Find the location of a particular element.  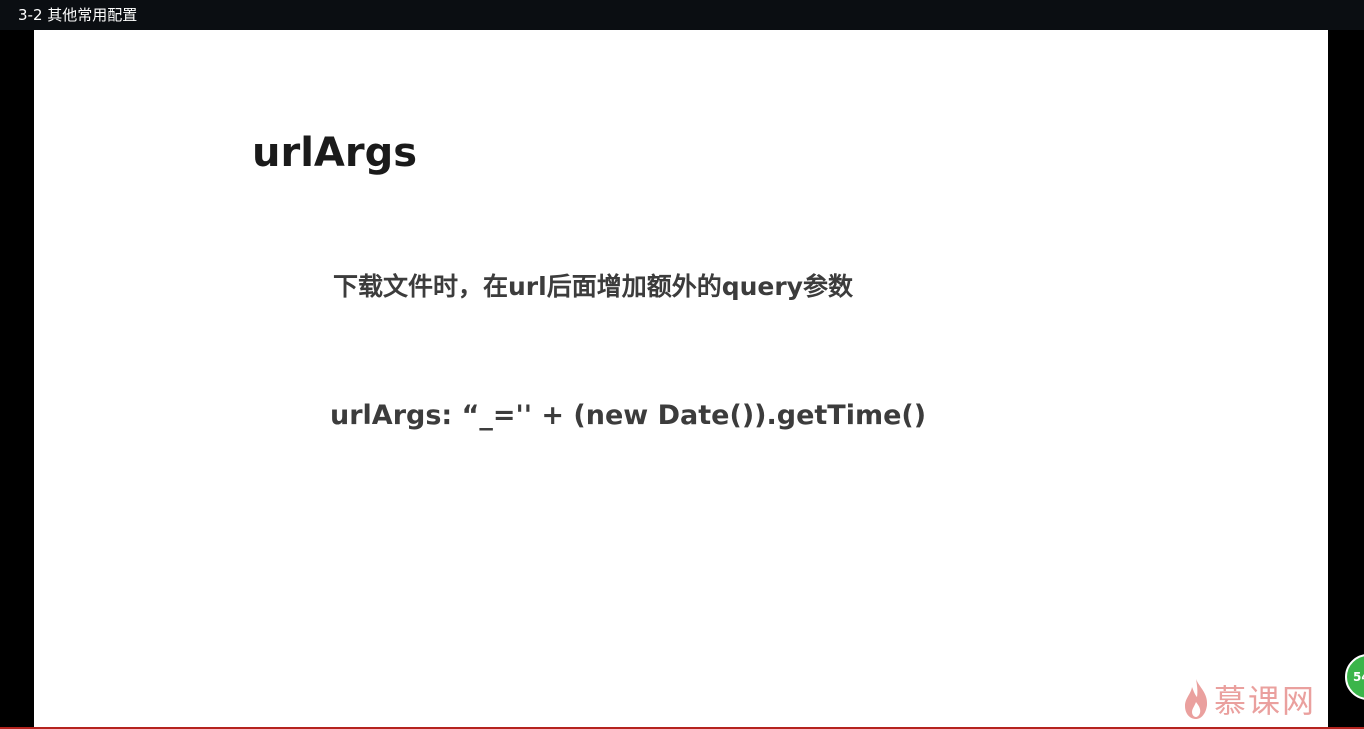

badge-value: 54 is located at coordinates (1358, 677).